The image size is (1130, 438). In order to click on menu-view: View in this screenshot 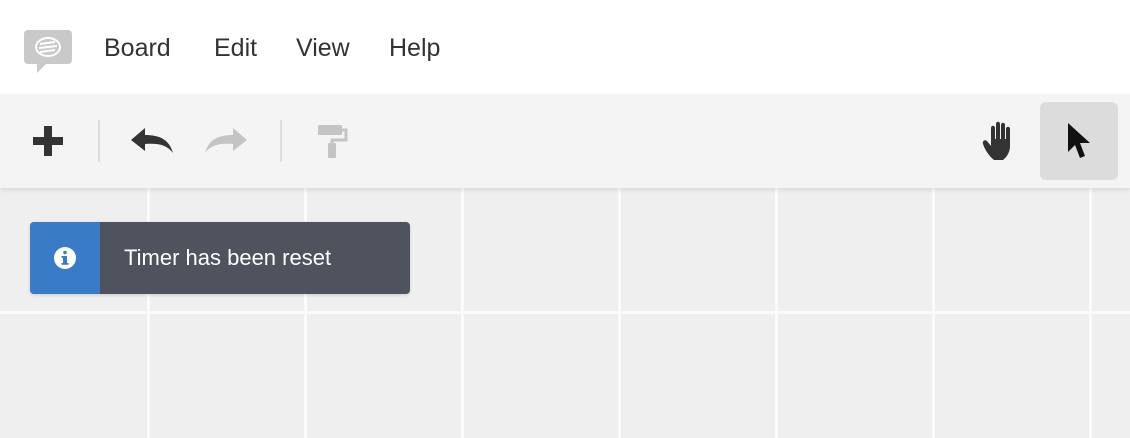, I will do `click(323, 48)`.